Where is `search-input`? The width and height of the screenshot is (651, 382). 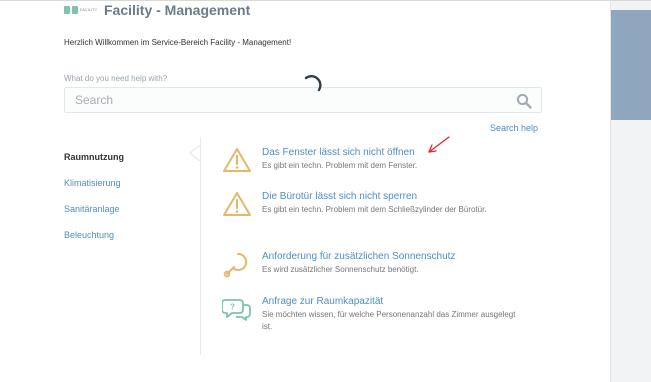 search-input is located at coordinates (285, 100).